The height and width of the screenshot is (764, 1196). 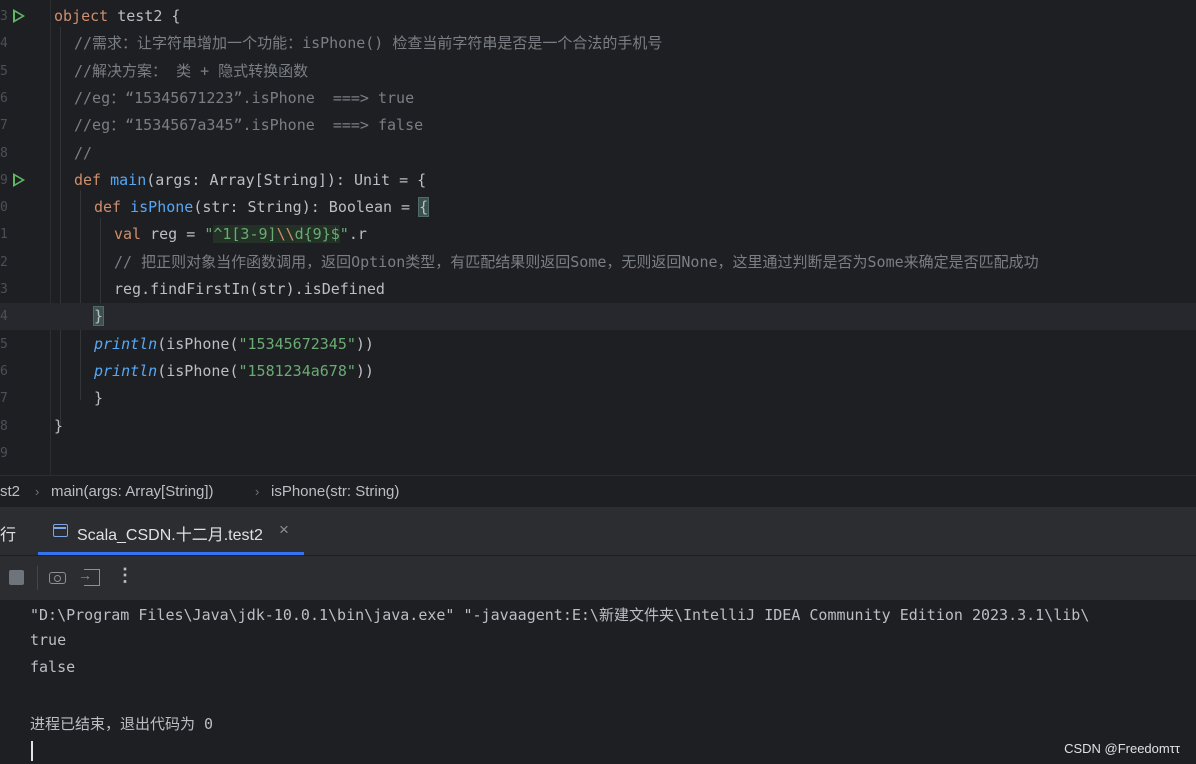 What do you see at coordinates (248, 125) in the screenshot?
I see `code-text: //eg：“1534567a345”.isPhone ===> false` at bounding box center [248, 125].